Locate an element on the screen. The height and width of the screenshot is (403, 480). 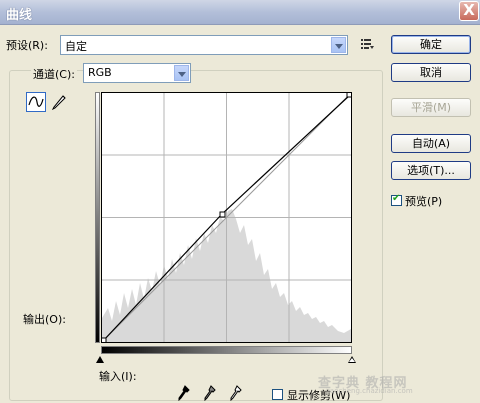
output-label: 输出(O): is located at coordinates (44, 319).